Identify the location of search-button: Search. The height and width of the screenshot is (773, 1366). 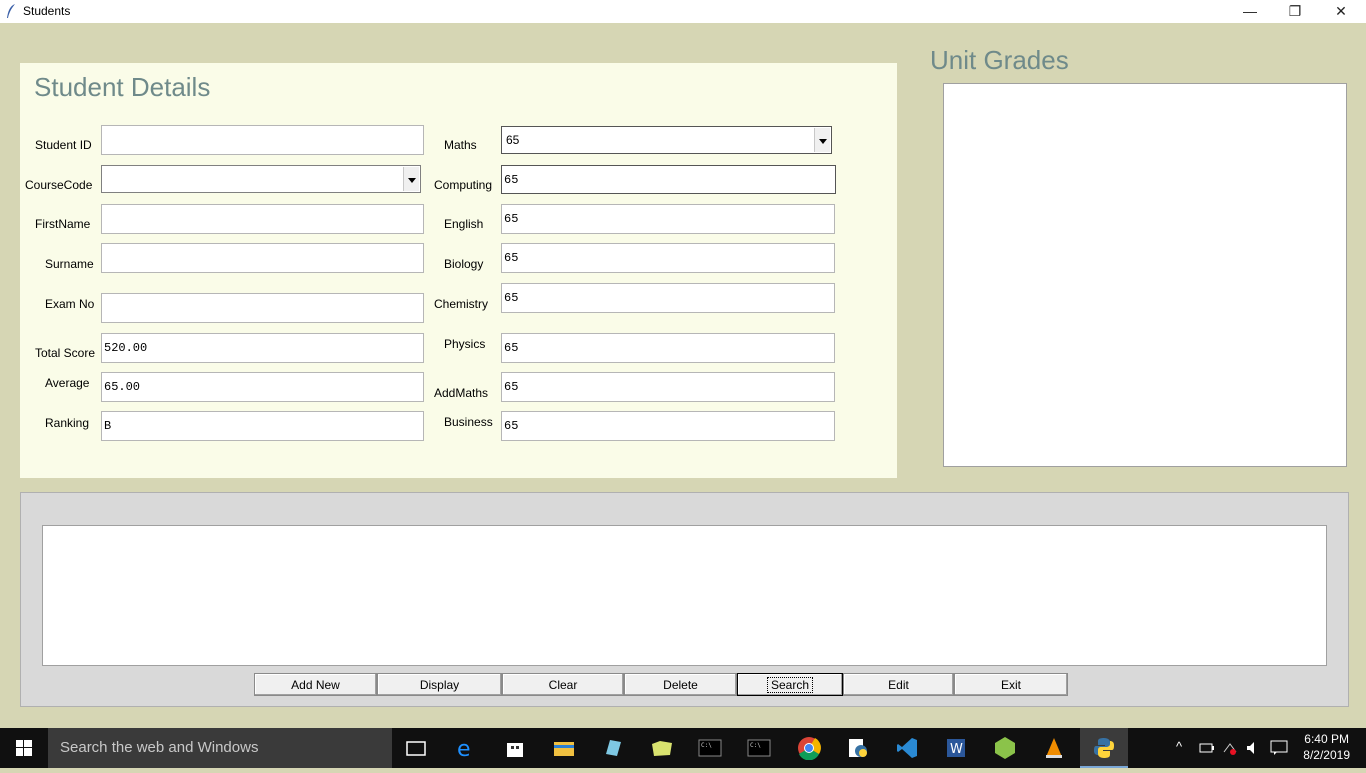
(790, 684).